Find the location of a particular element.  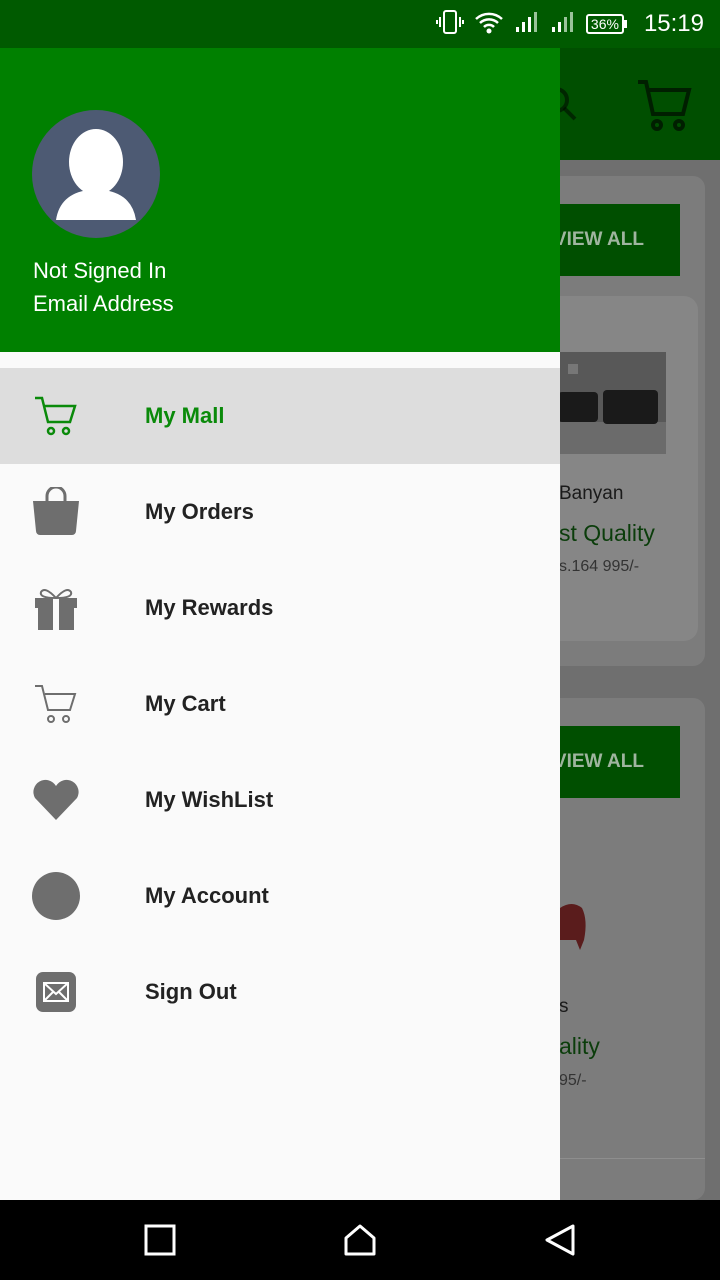

product-price: 95/- is located at coordinates (573, 1080).